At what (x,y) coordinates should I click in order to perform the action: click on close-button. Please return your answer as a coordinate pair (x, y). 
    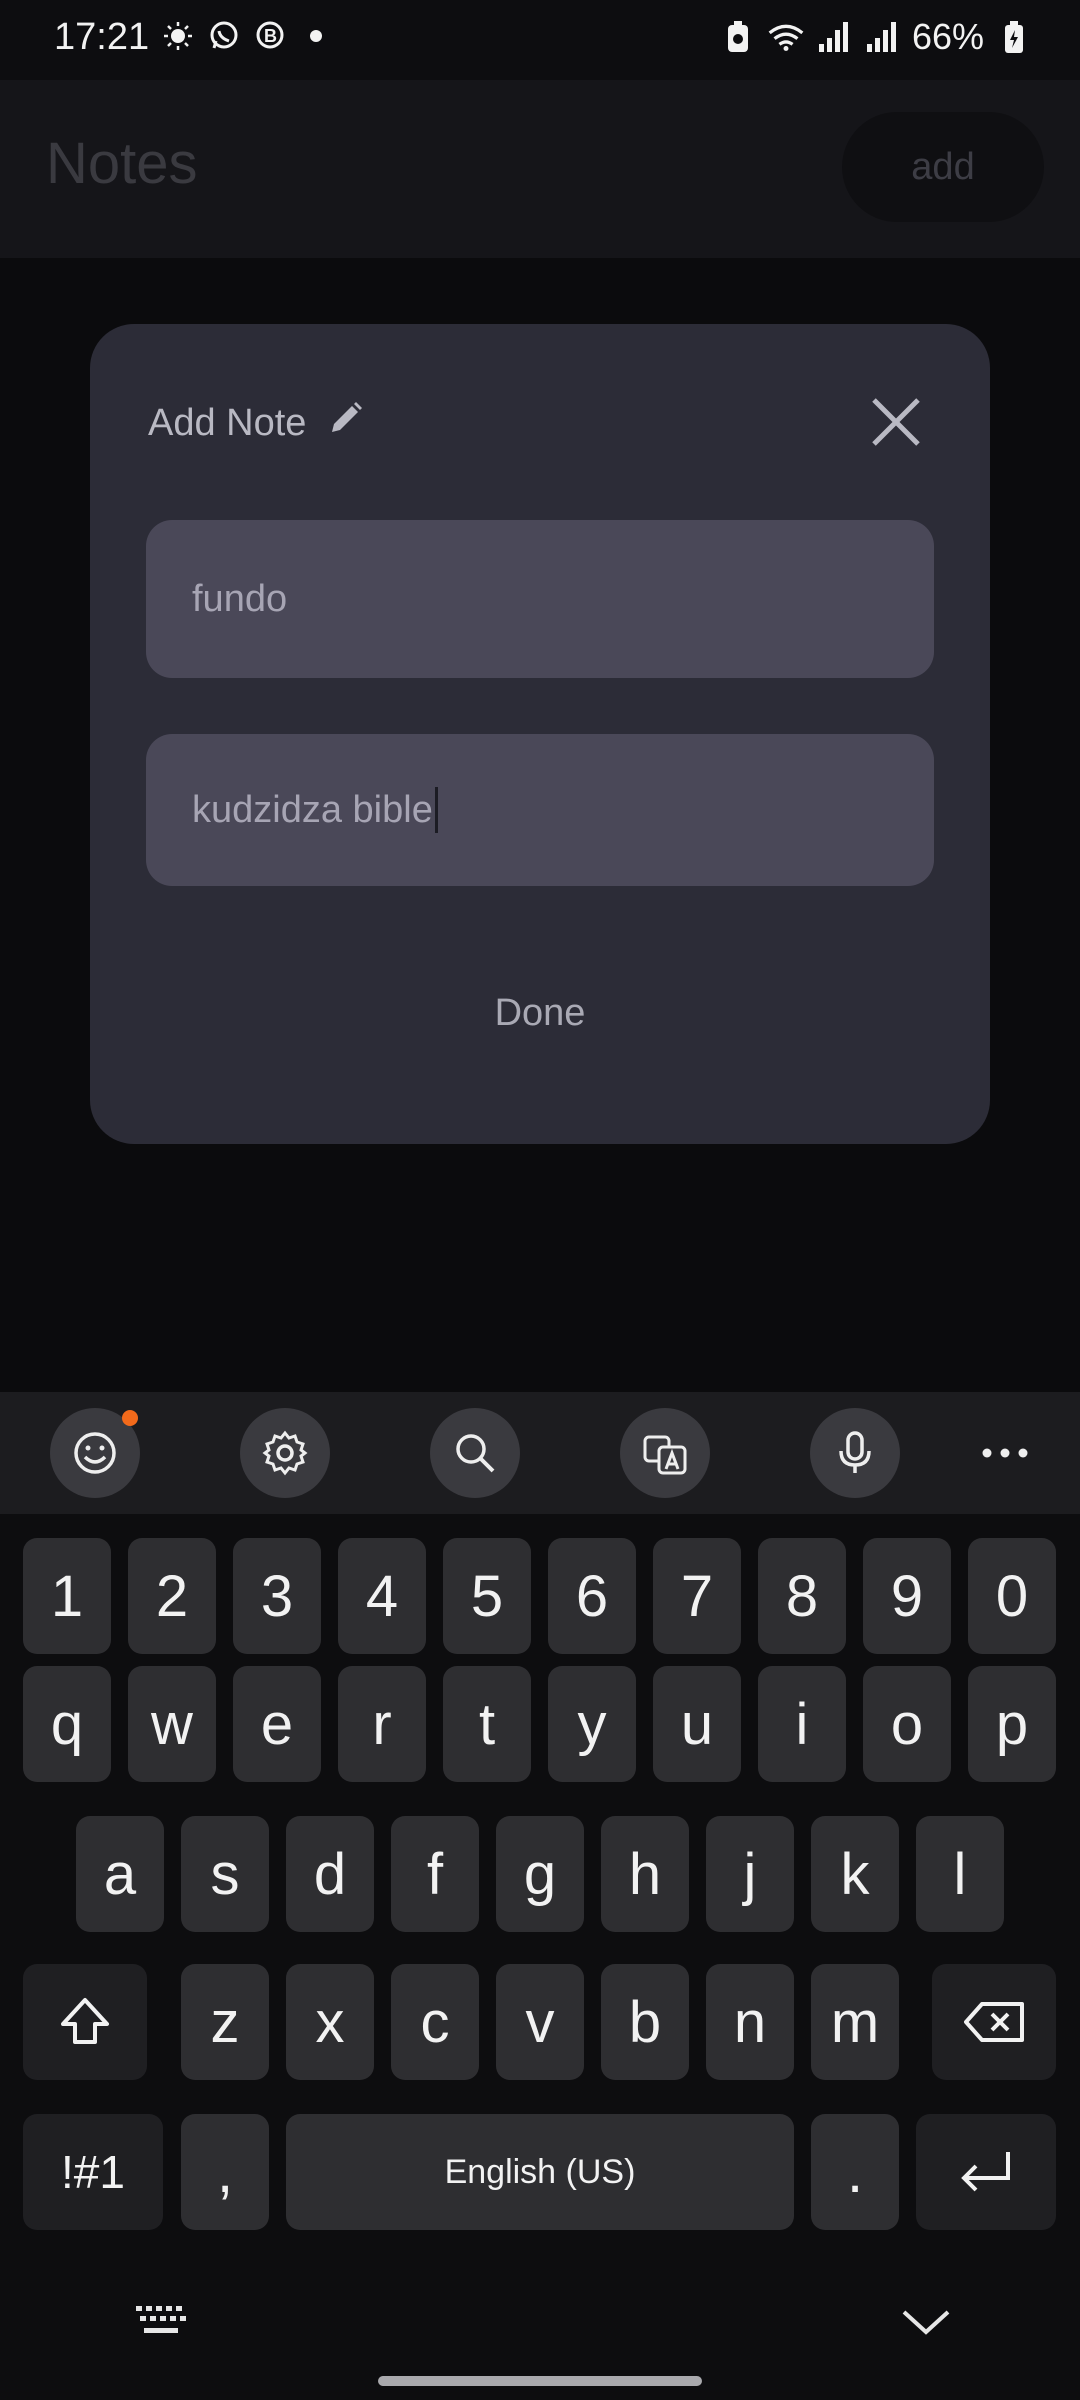
    Looking at the image, I should click on (896, 422).